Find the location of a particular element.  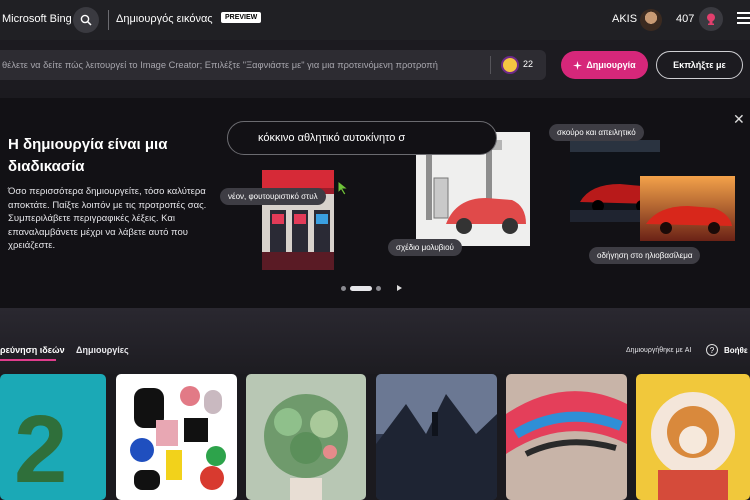

create-label: Δημιουργία is located at coordinates (611, 65).